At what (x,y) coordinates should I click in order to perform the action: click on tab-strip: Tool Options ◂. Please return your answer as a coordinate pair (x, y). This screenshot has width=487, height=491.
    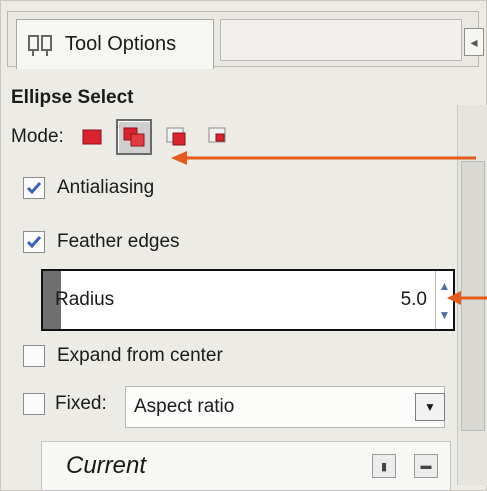
    Looking at the image, I should click on (245, 40).